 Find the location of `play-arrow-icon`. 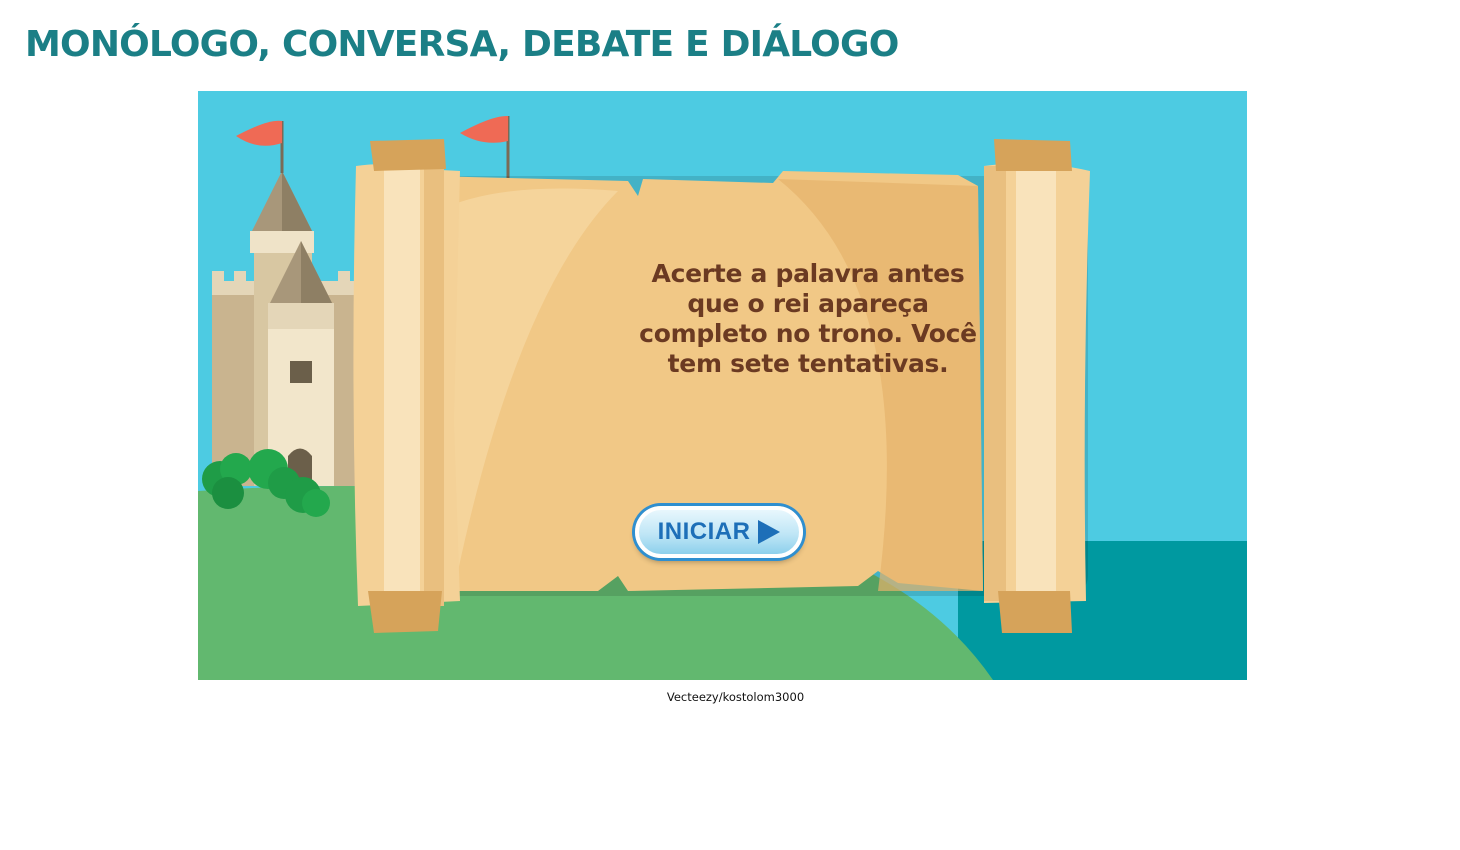

play-arrow-icon is located at coordinates (769, 532).